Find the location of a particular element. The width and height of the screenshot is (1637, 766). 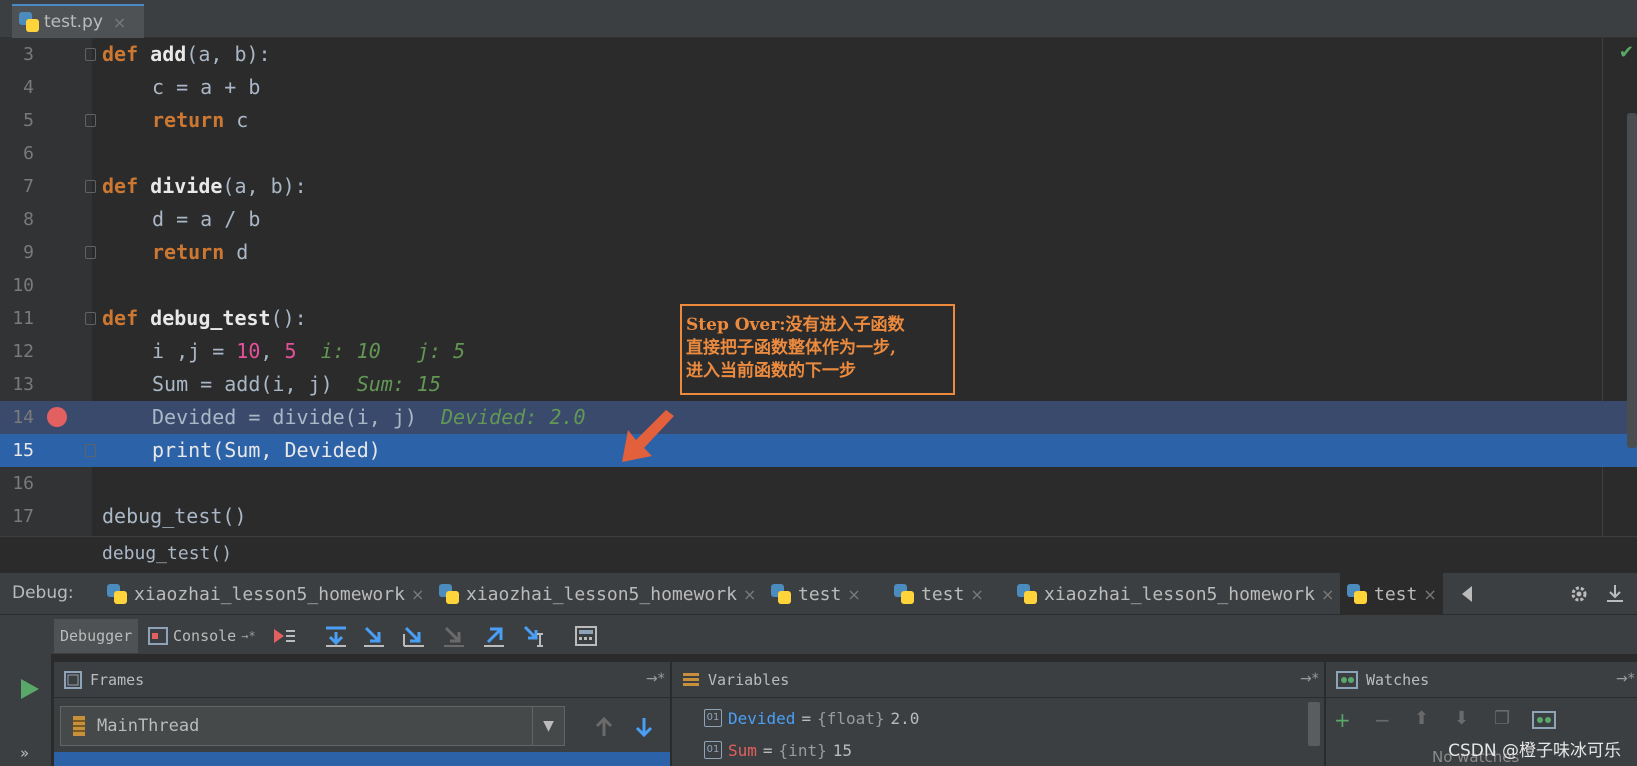

force-step-into-icon is located at coordinates (454, 636).